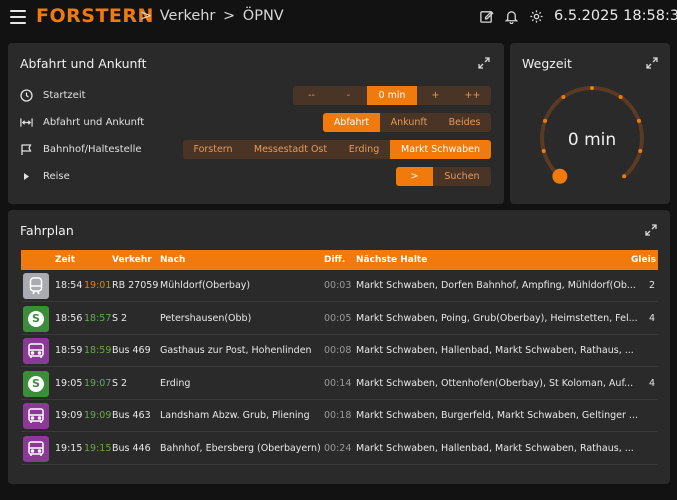  What do you see at coordinates (69, 285) in the screenshot?
I see `planned-time: 18:54` at bounding box center [69, 285].